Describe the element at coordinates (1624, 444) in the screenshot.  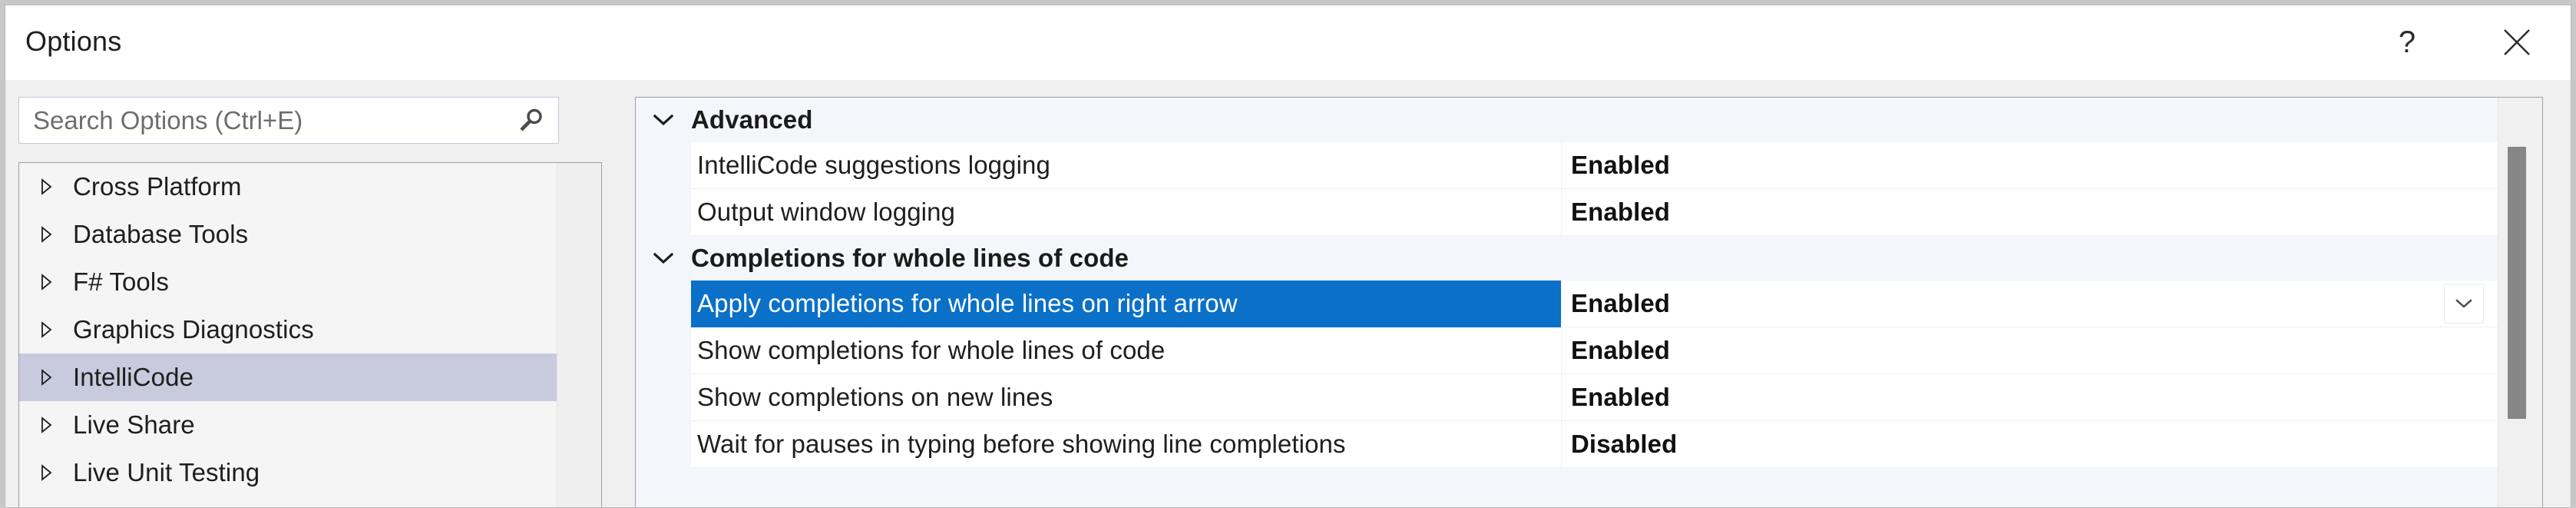
I see `setting-value: Disabled` at that location.